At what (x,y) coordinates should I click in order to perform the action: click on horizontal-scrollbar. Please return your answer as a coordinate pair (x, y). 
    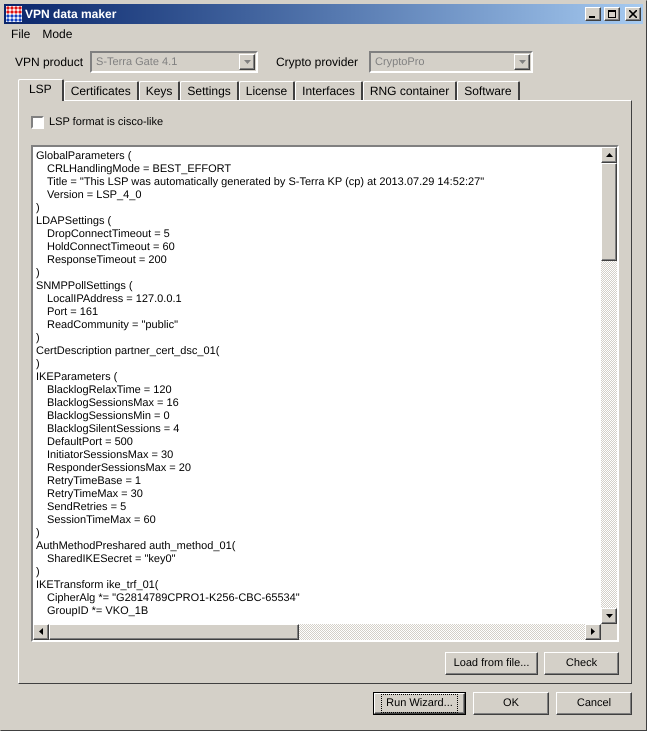
    Looking at the image, I should click on (317, 632).